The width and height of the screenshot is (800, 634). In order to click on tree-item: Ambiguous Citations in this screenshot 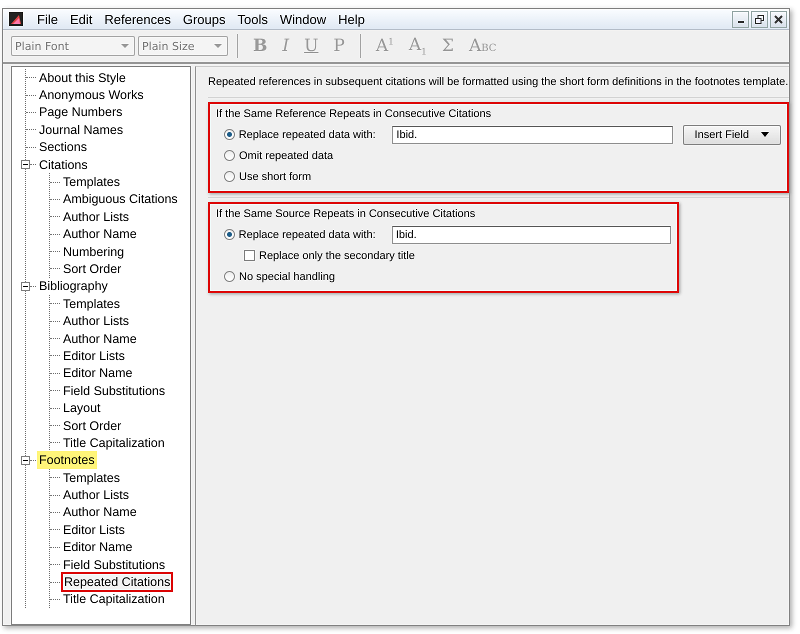, I will do `click(120, 199)`.